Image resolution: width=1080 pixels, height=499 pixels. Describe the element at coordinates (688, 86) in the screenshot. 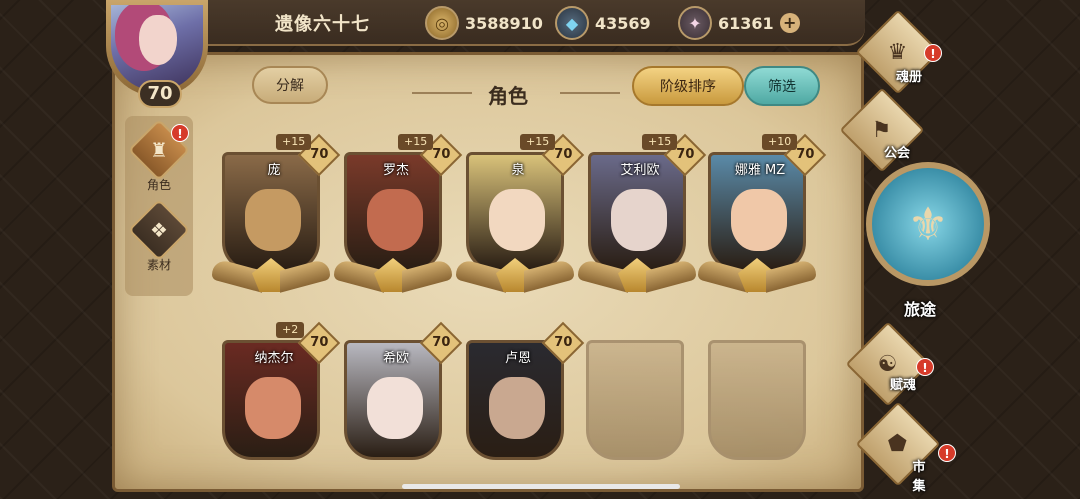

I see `sort-by-rank-button: 阶级排序` at that location.